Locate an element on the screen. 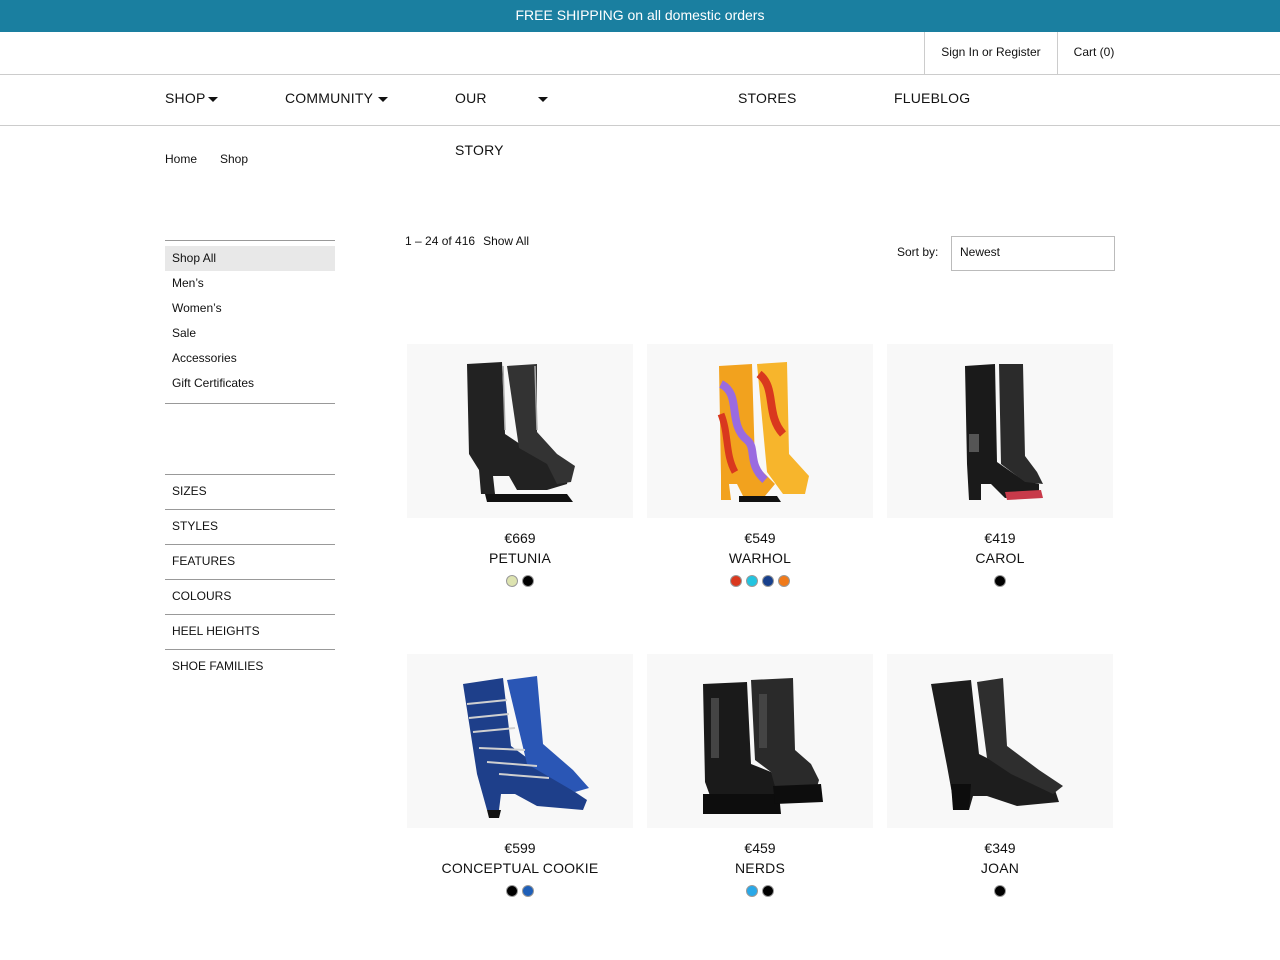  product-card: €349 JOAN is located at coordinates (1000, 775).